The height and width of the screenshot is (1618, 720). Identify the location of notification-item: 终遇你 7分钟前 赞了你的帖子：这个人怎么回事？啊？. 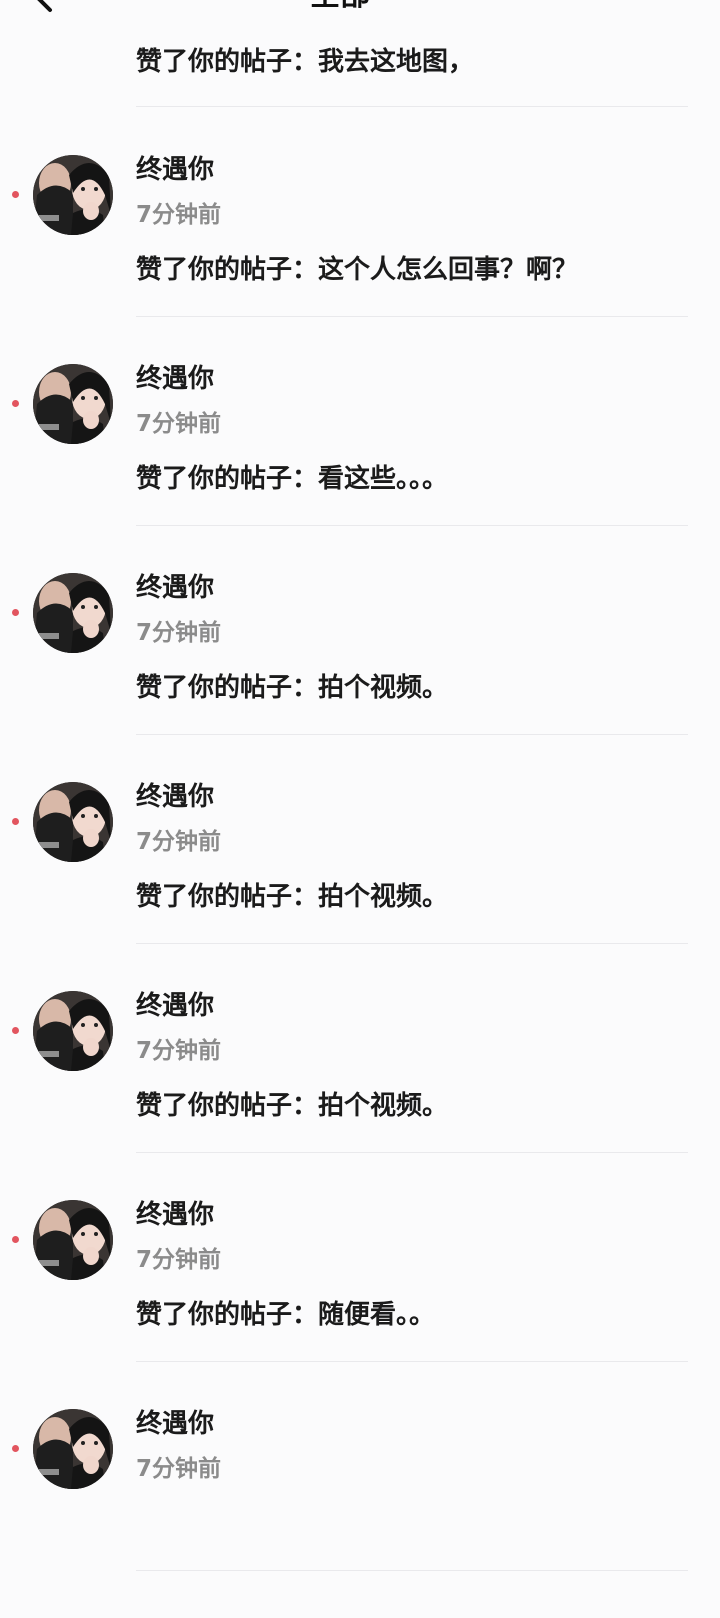
(360, 259).